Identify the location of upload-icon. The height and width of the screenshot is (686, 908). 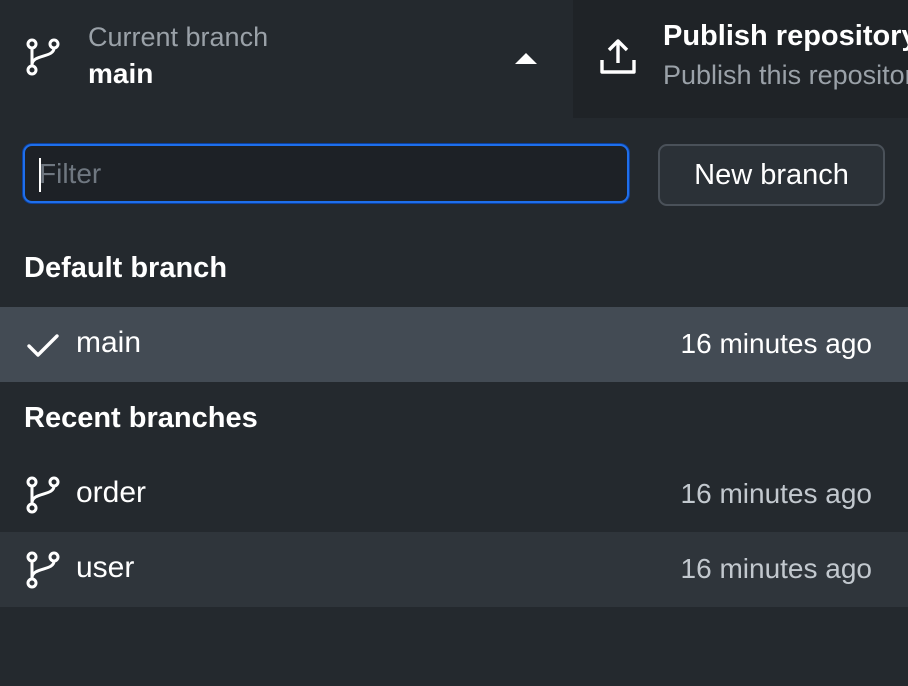
(618, 56).